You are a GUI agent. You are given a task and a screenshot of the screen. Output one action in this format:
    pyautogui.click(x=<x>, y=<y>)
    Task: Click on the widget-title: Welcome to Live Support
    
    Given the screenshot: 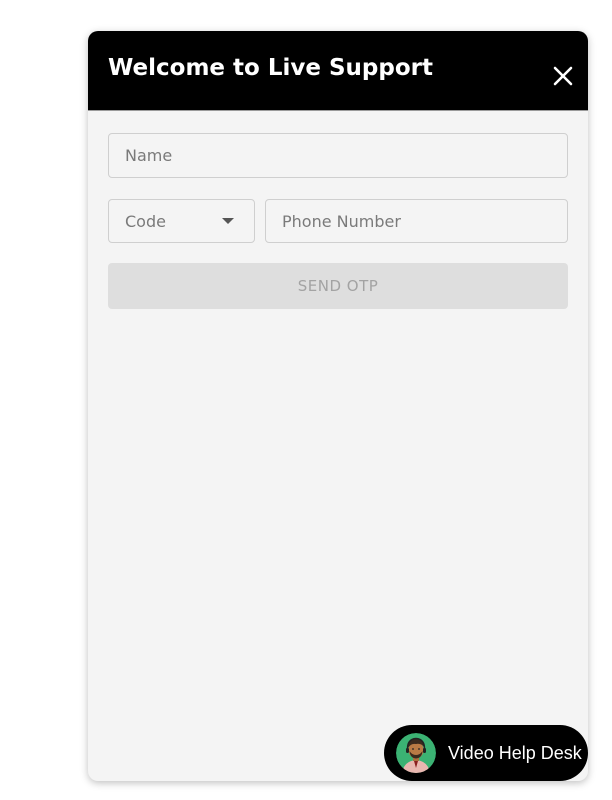 What is the action you would take?
    pyautogui.click(x=270, y=68)
    